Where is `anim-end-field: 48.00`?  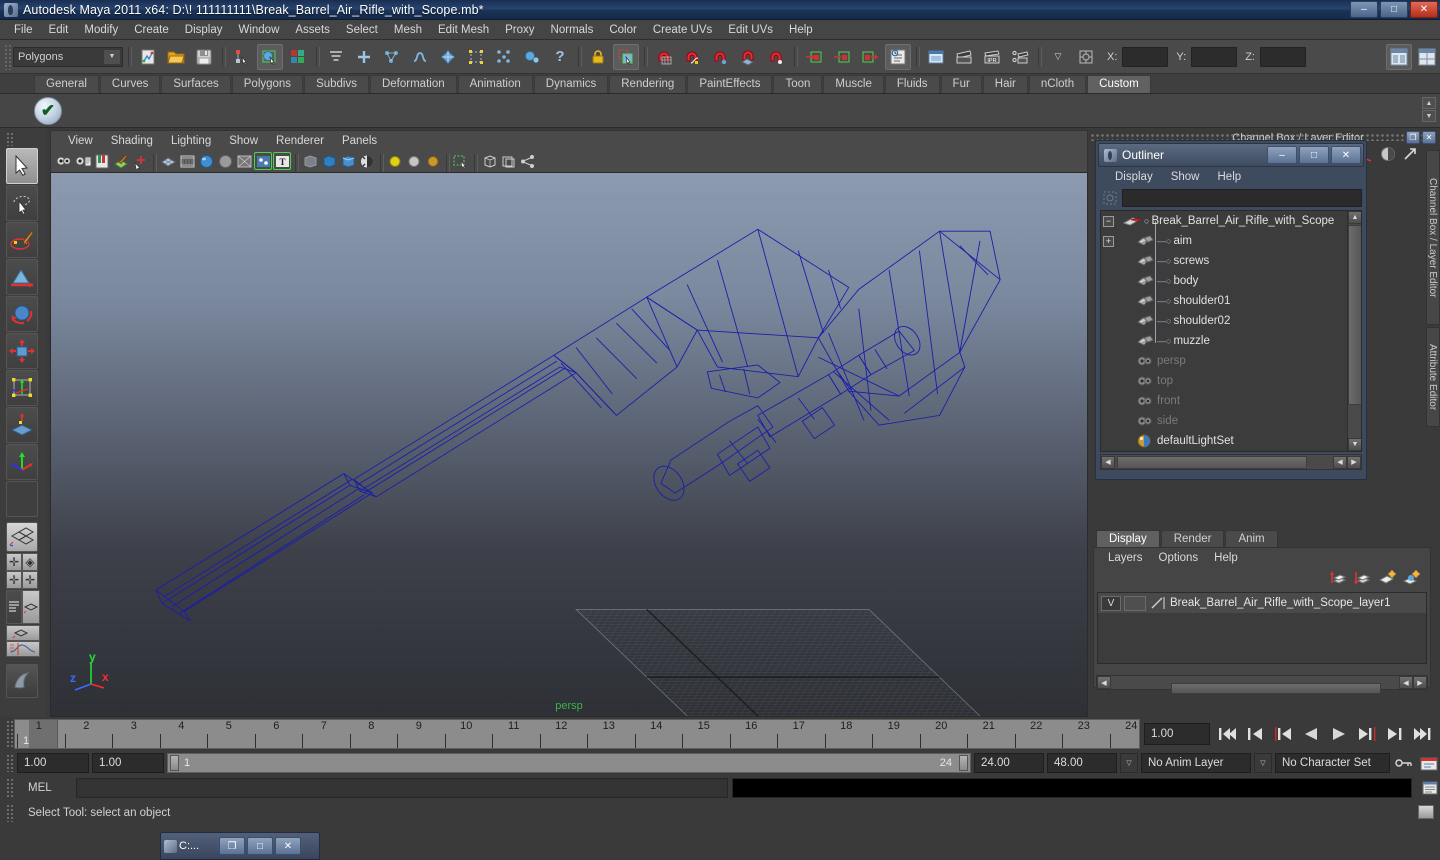 anim-end-field: 48.00 is located at coordinates (1082, 763).